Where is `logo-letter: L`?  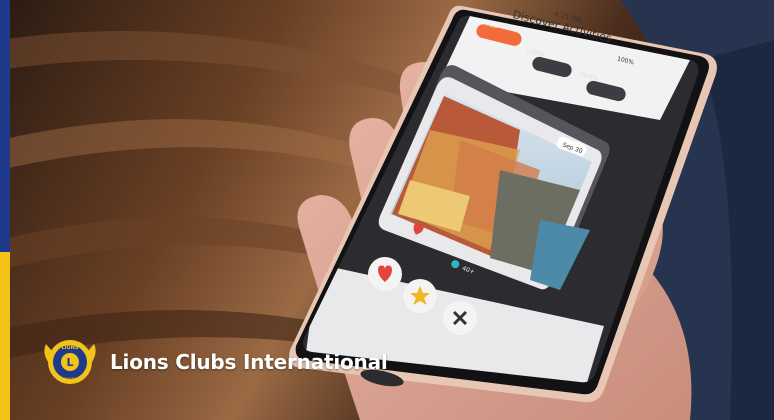 logo-letter: L is located at coordinates (69, 362).